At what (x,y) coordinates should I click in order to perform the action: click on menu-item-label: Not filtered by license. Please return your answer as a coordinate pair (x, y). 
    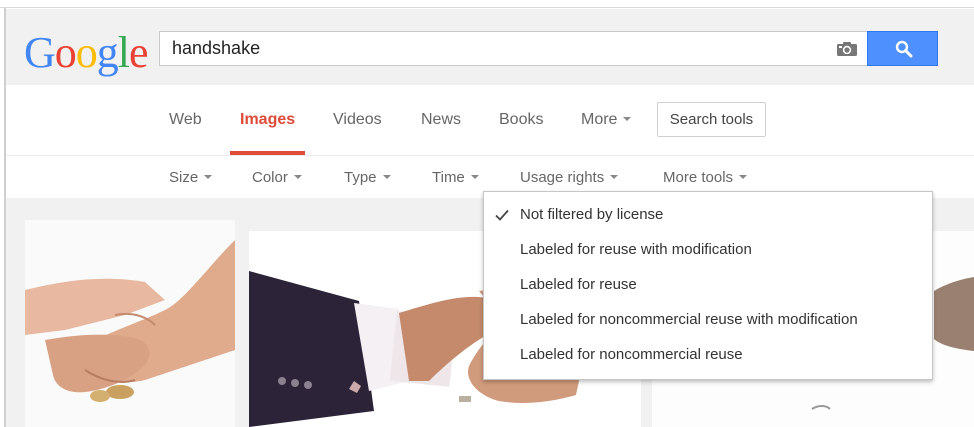
    Looking at the image, I should click on (592, 214).